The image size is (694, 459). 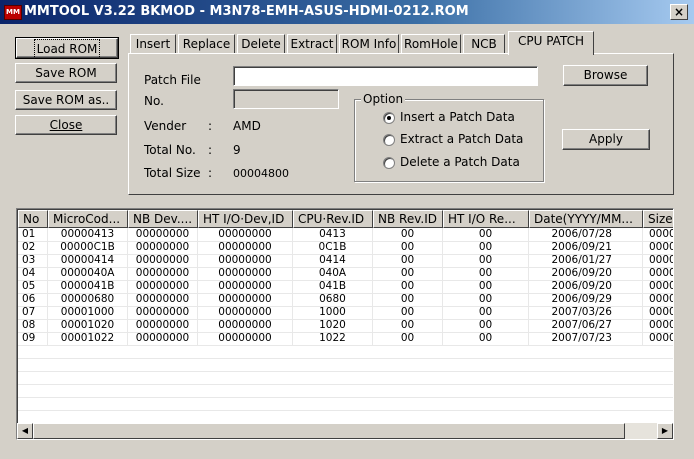 What do you see at coordinates (329, 431) in the screenshot?
I see `scroll-thumb` at bounding box center [329, 431].